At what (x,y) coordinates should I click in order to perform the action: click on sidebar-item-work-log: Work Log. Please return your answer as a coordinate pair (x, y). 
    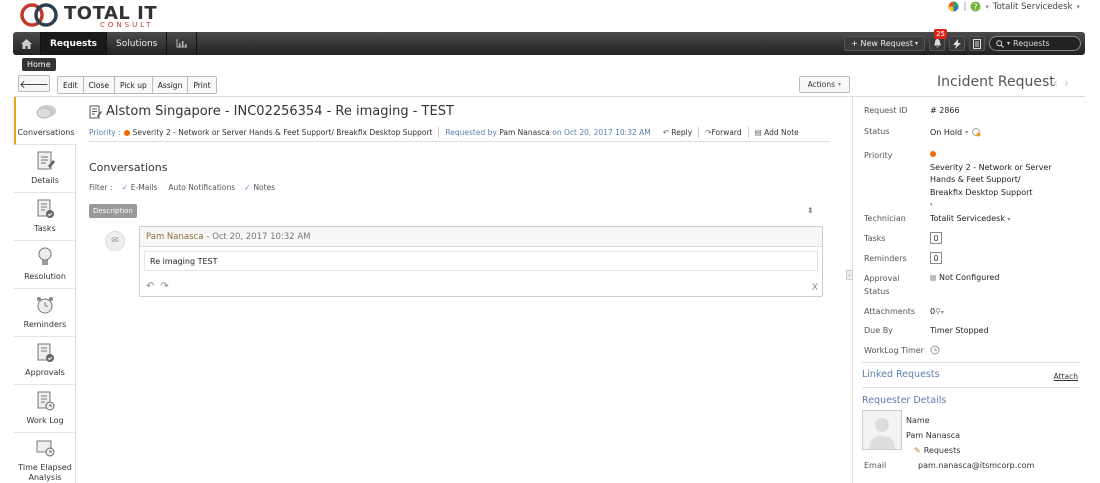
    Looking at the image, I should click on (45, 409).